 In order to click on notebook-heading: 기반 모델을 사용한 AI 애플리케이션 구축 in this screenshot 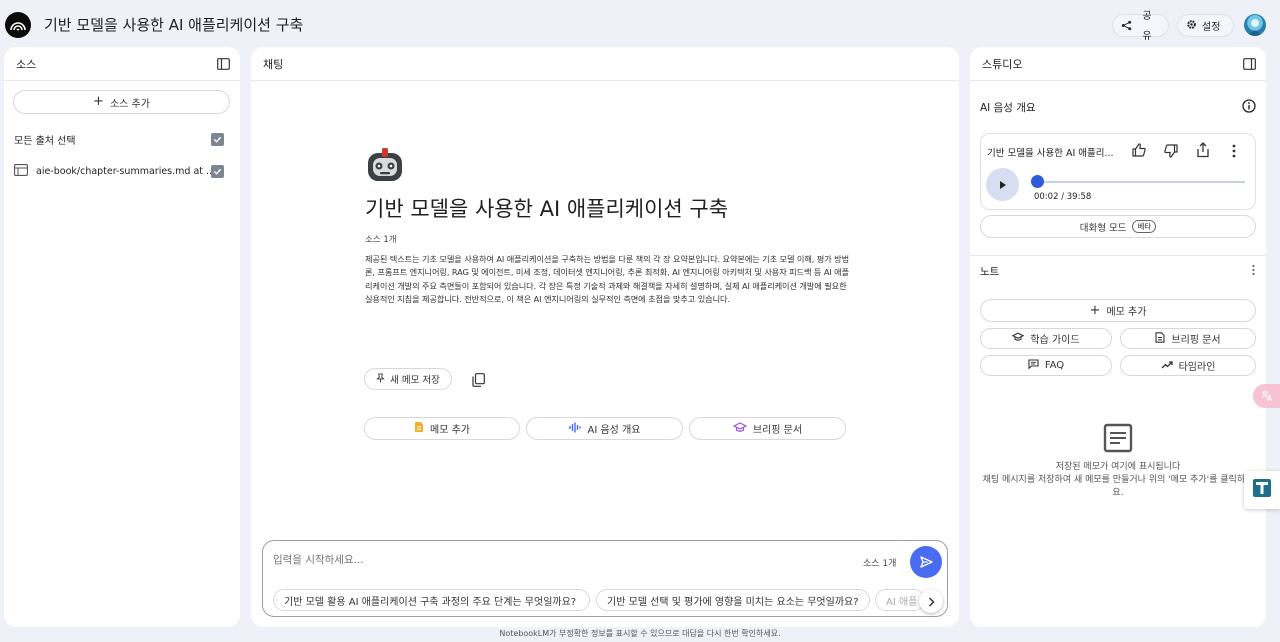, I will do `click(547, 209)`.